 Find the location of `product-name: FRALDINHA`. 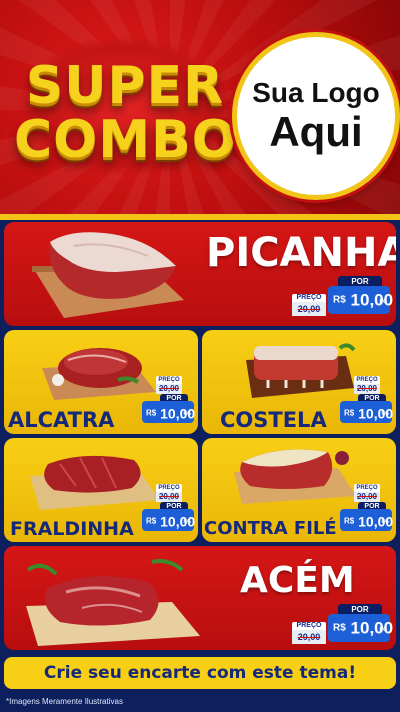

product-name: FRALDINHA is located at coordinates (72, 529).